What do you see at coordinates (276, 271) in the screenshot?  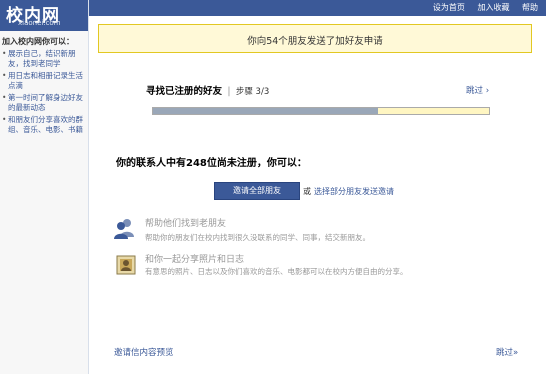 I see `feature-description: 有意思的照片、日志以及你们喜欢的音乐、电影都可以在校内方便自由的分享。` at bounding box center [276, 271].